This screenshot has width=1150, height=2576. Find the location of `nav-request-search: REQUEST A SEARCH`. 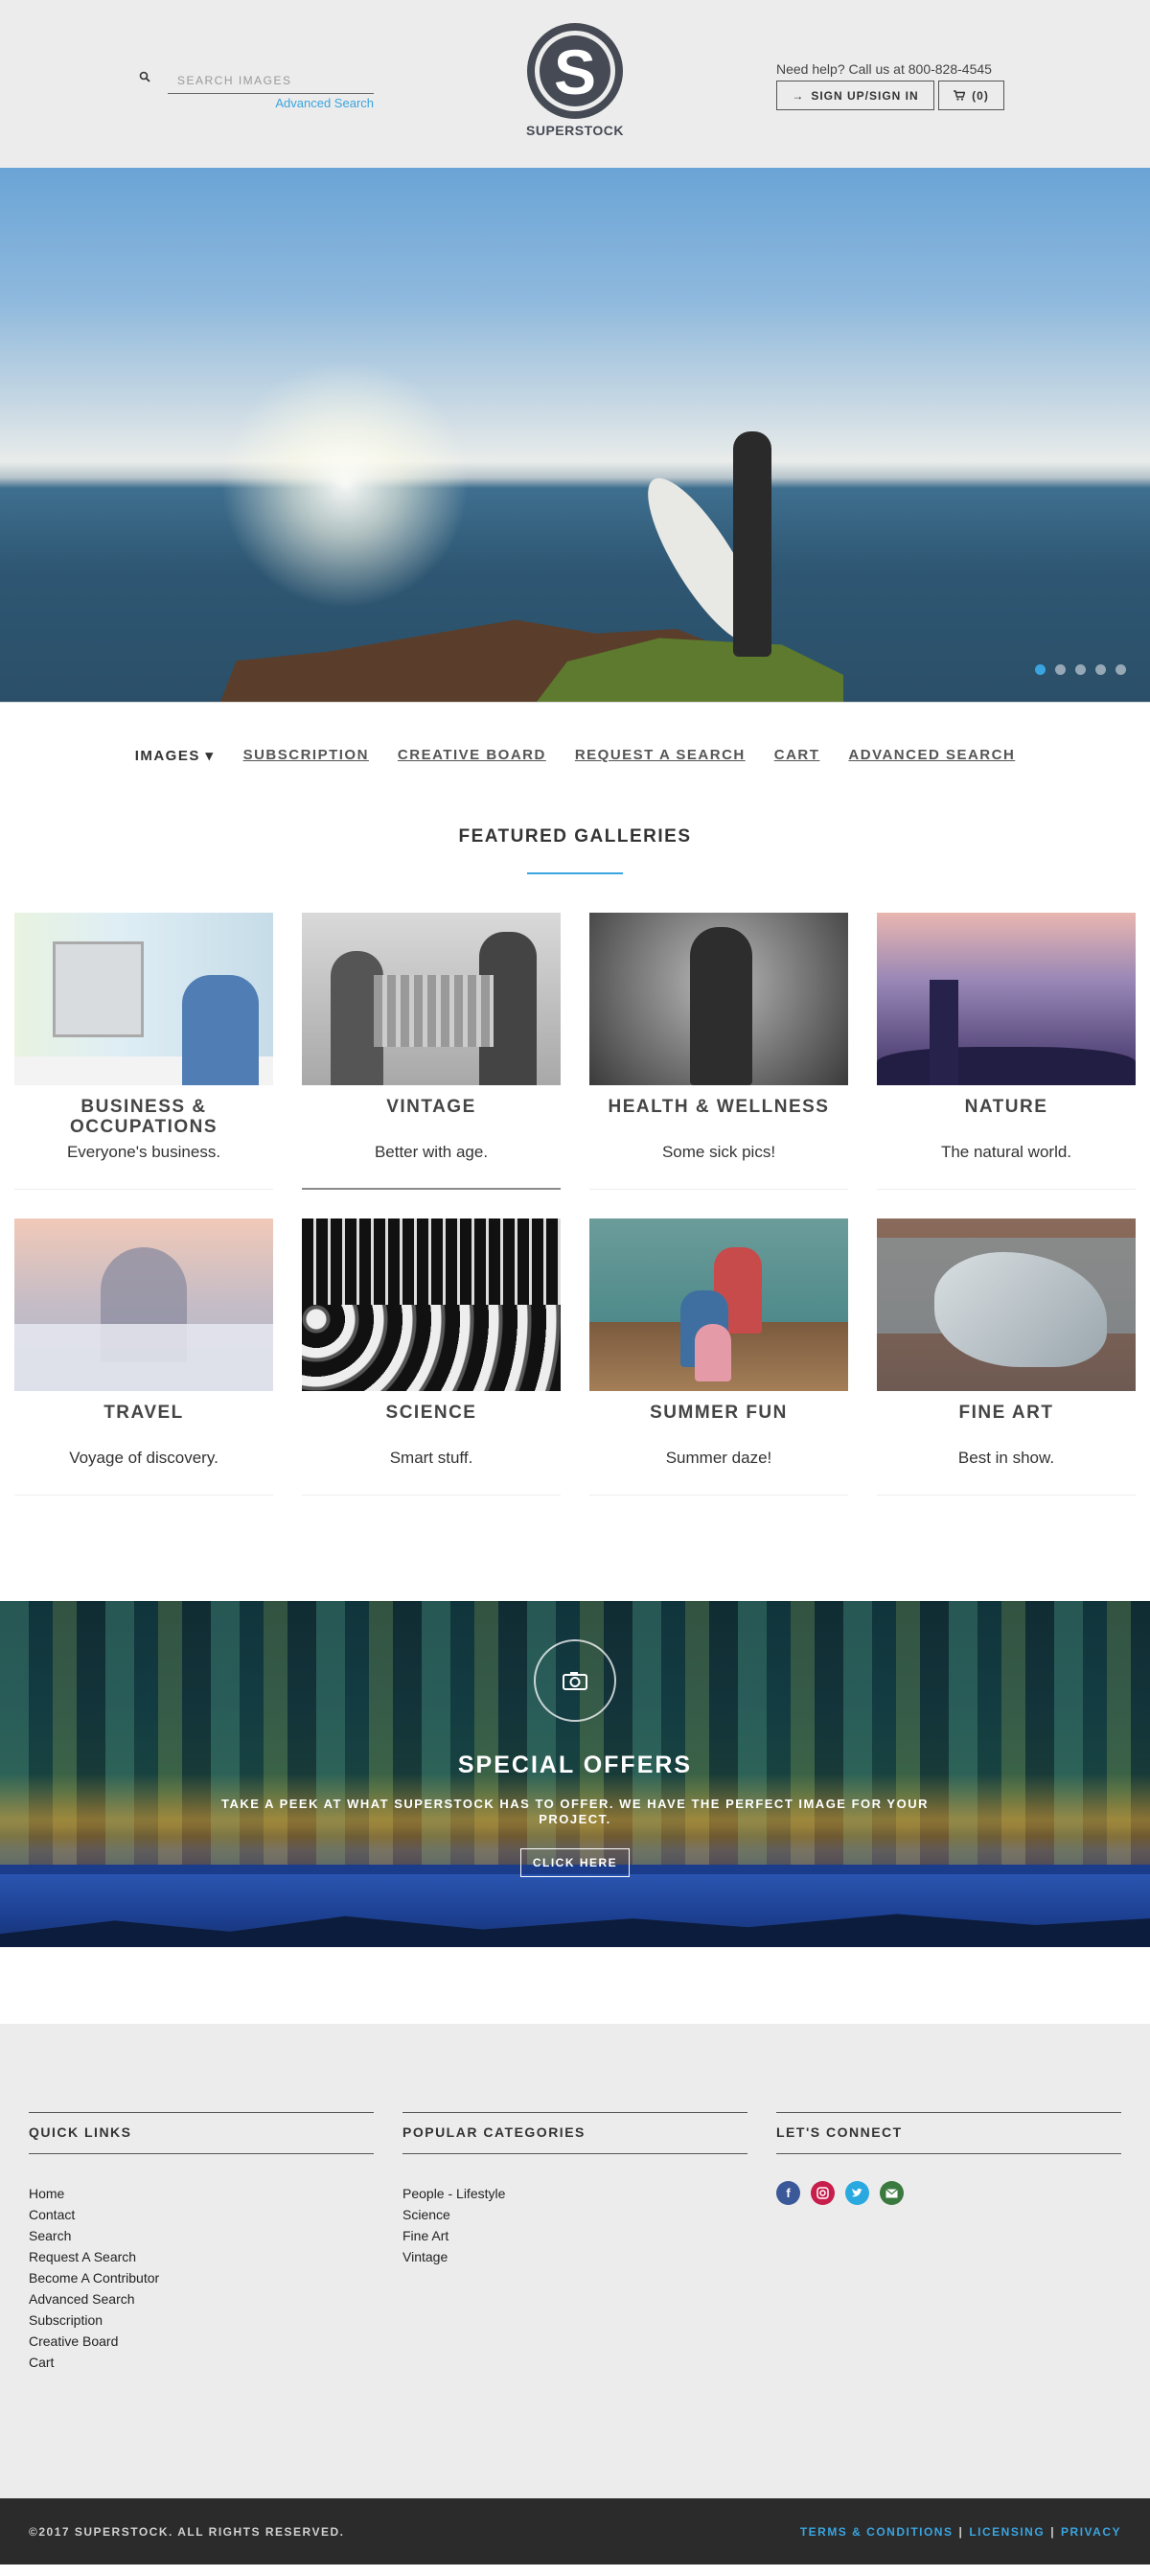

nav-request-search: REQUEST A SEARCH is located at coordinates (660, 755).